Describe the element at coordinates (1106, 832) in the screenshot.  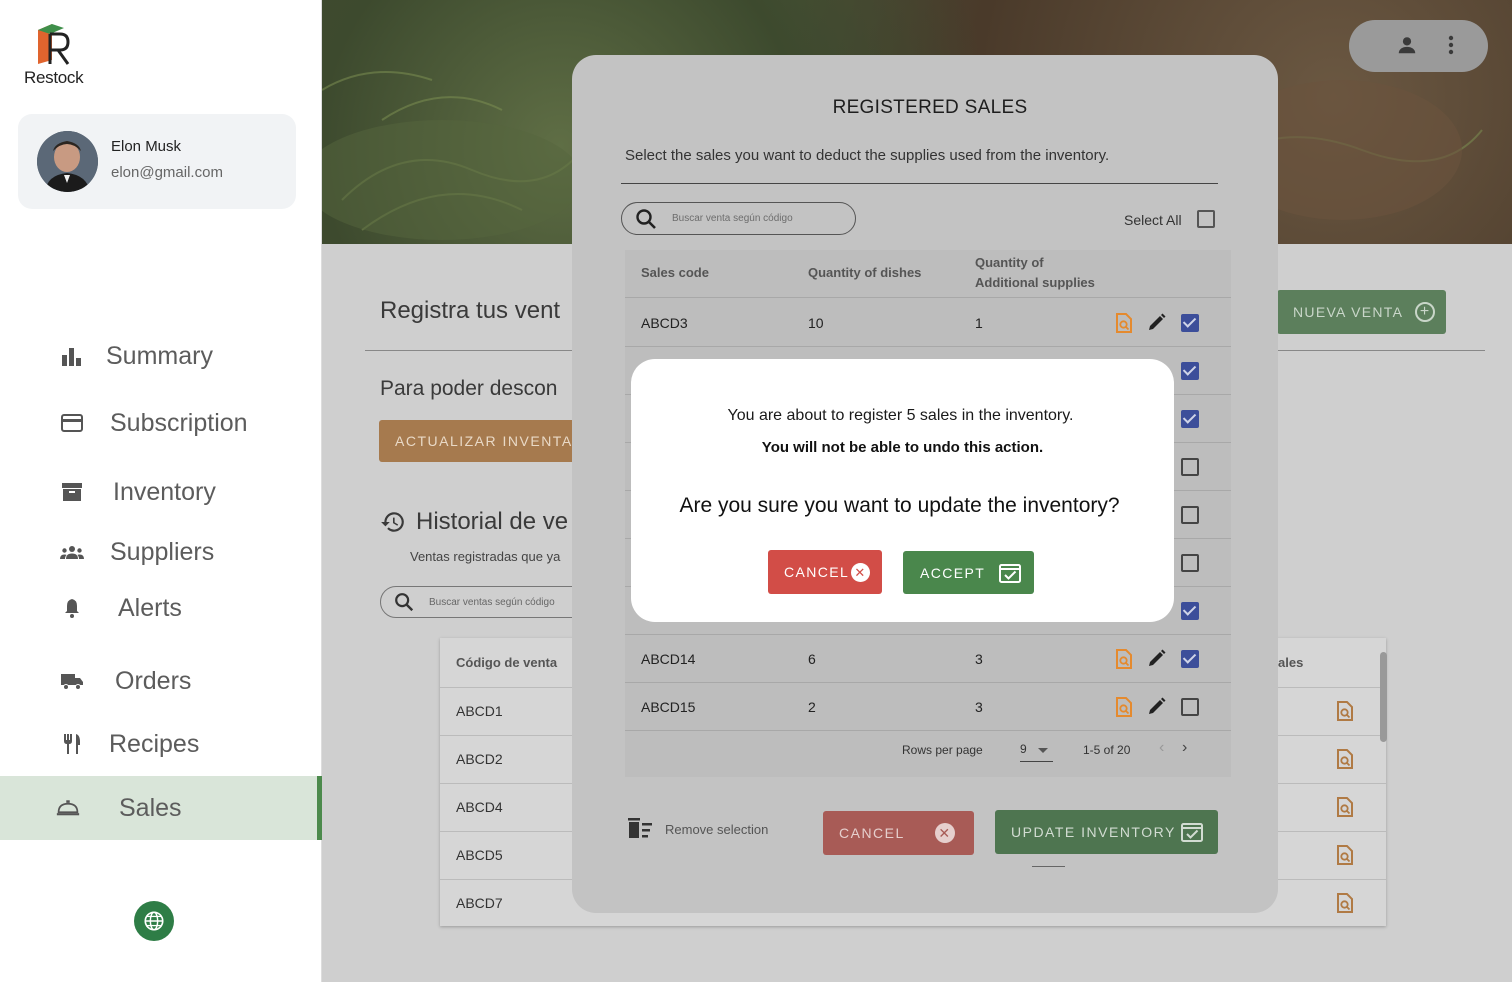
I see `update-inventory-button: UPDATE INVENTORY` at that location.